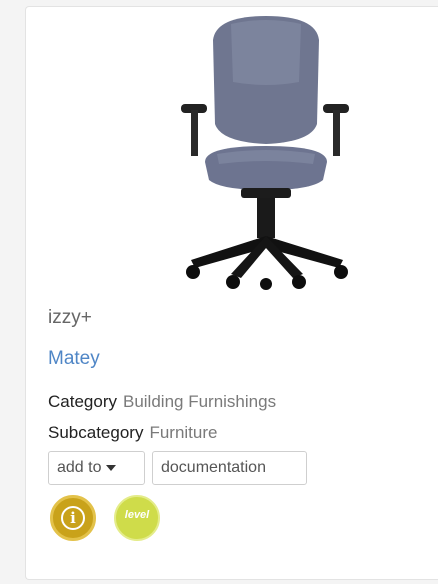 Image resolution: width=438 pixels, height=584 pixels. What do you see at coordinates (213, 467) in the screenshot?
I see `documentation-label: documentation` at bounding box center [213, 467].